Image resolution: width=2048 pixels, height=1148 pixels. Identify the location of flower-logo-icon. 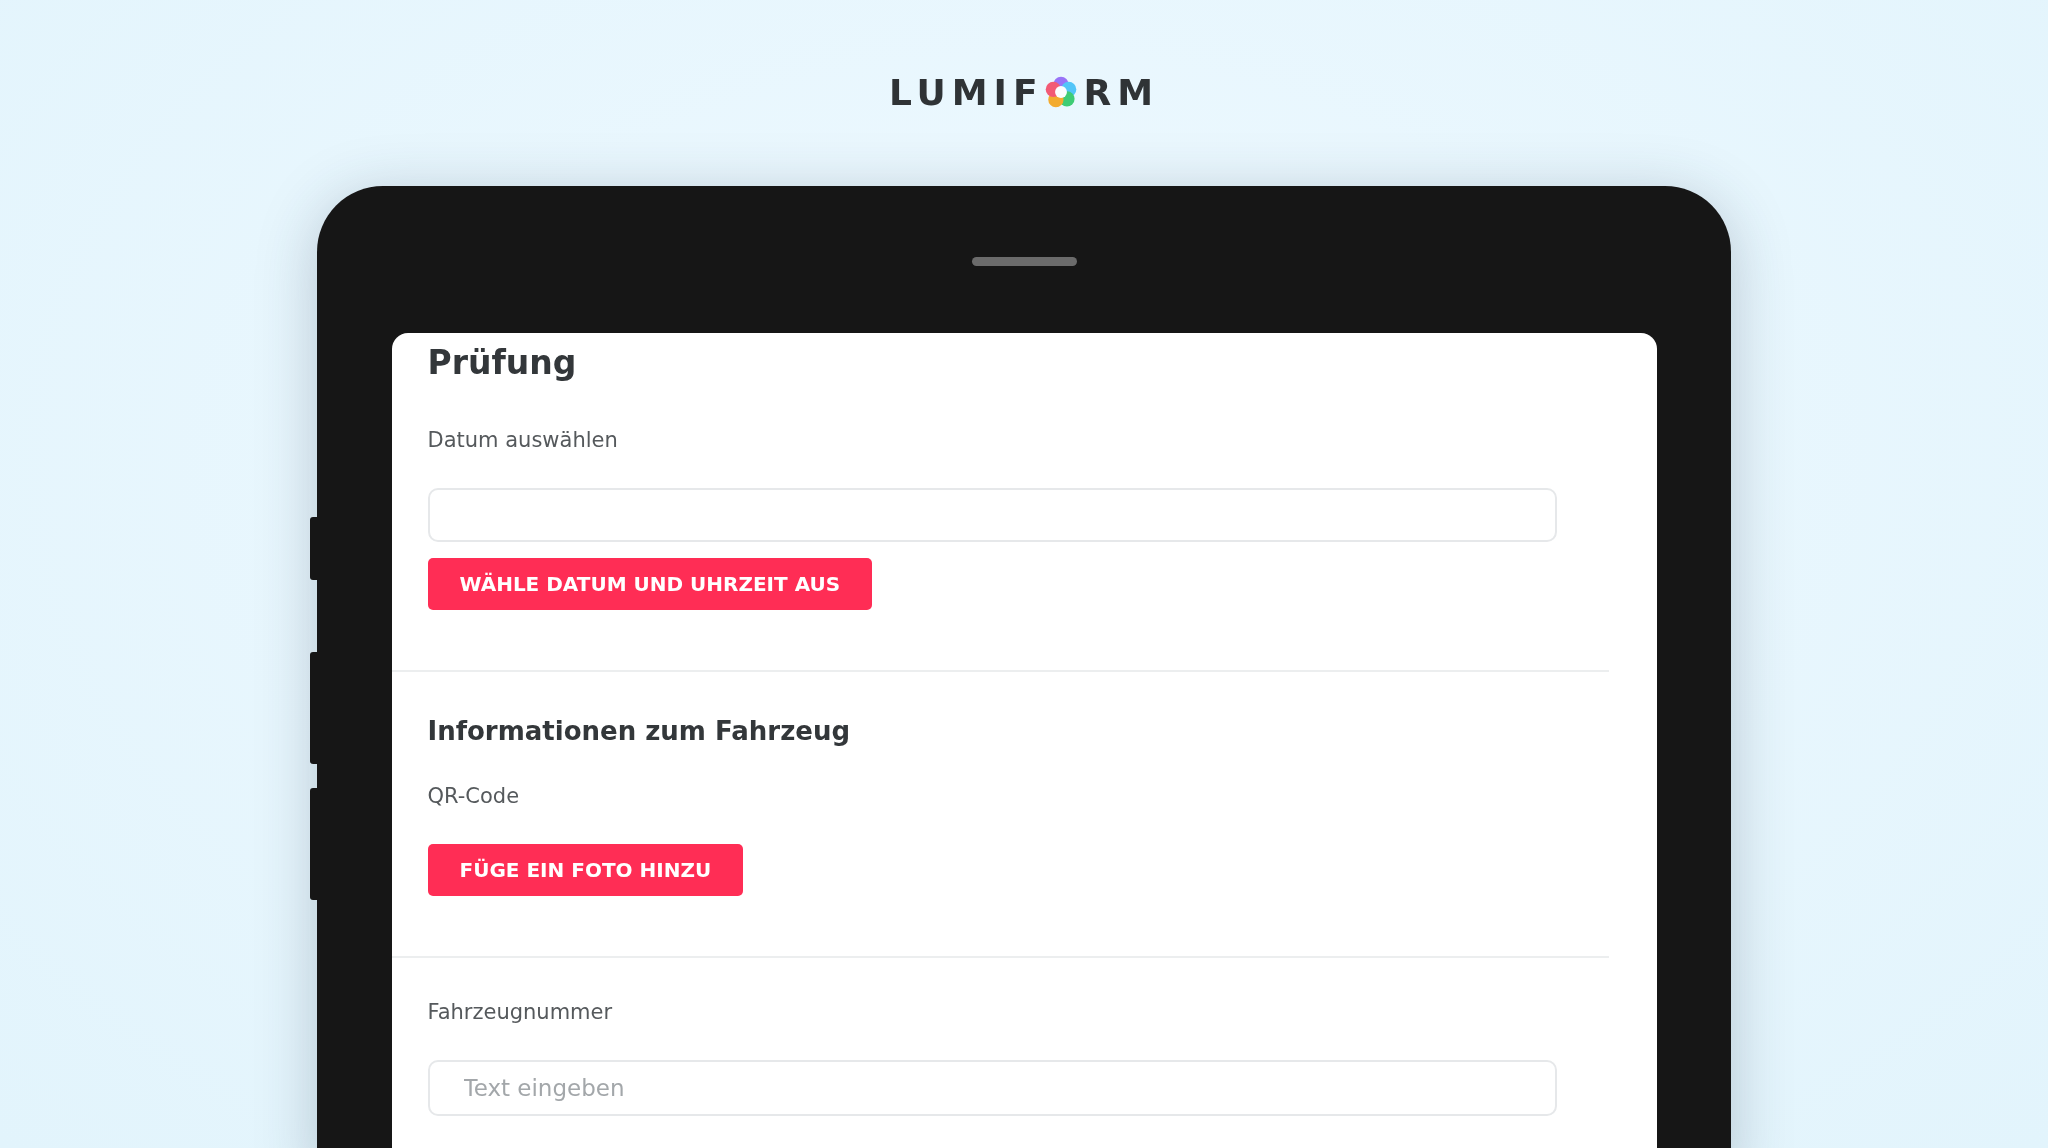
(1060, 92).